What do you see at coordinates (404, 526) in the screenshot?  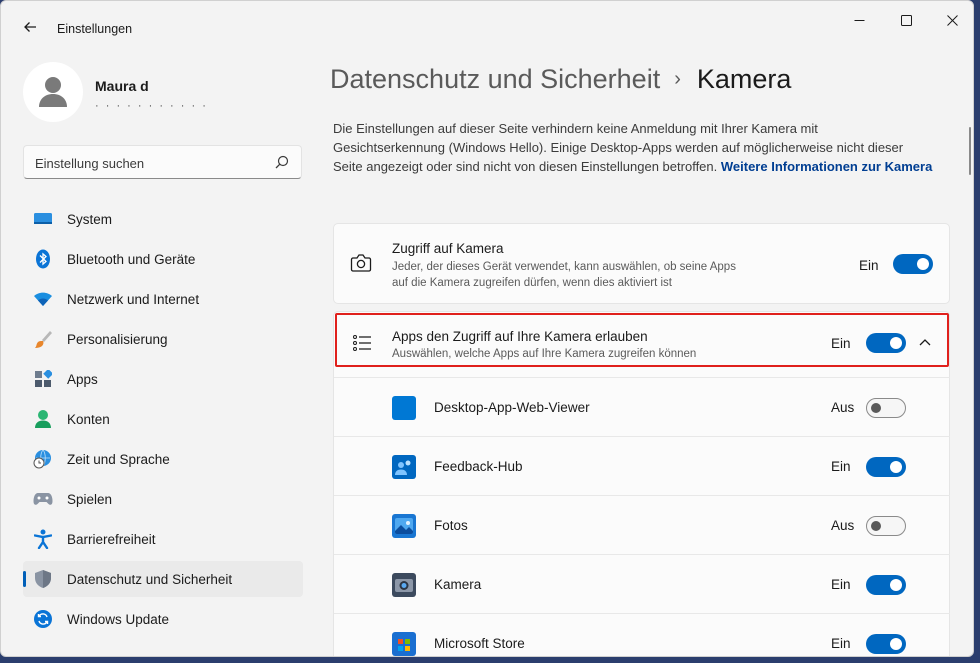 I see `photos-icon` at bounding box center [404, 526].